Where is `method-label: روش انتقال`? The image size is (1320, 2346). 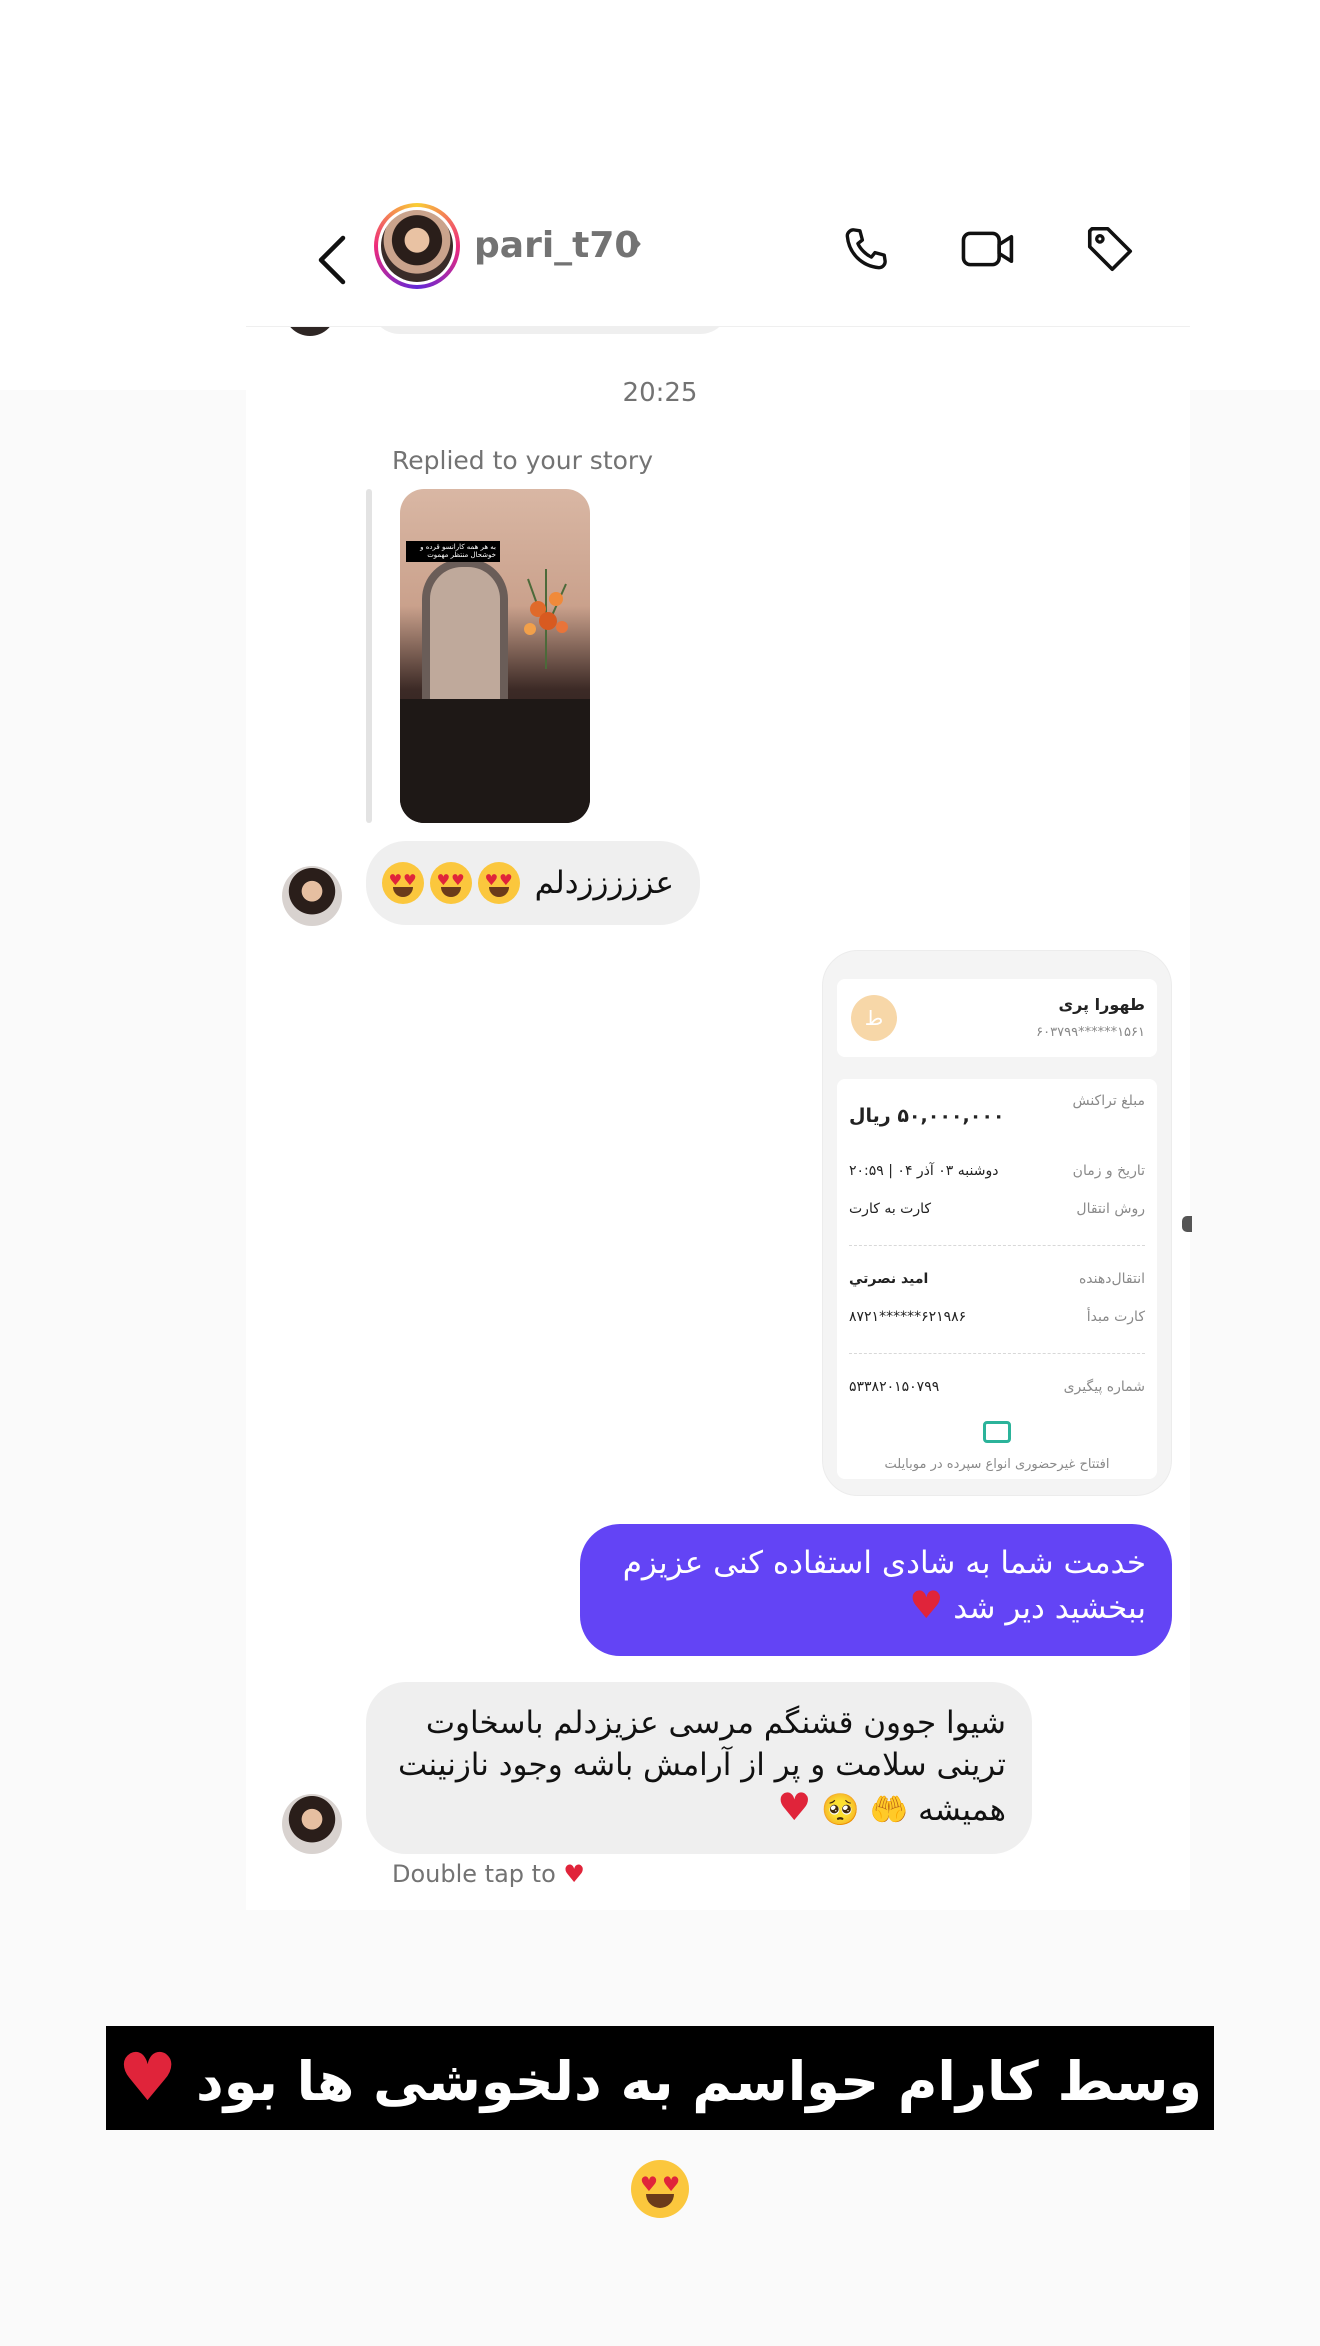 method-label: روش انتقال is located at coordinates (1110, 1209).